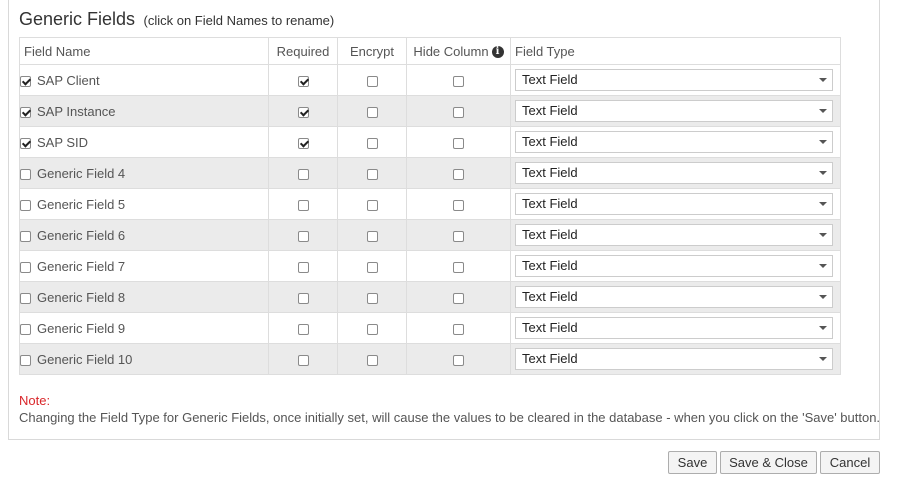  What do you see at coordinates (84, 359) in the screenshot?
I see `field-name-label: Generic Field 10` at bounding box center [84, 359].